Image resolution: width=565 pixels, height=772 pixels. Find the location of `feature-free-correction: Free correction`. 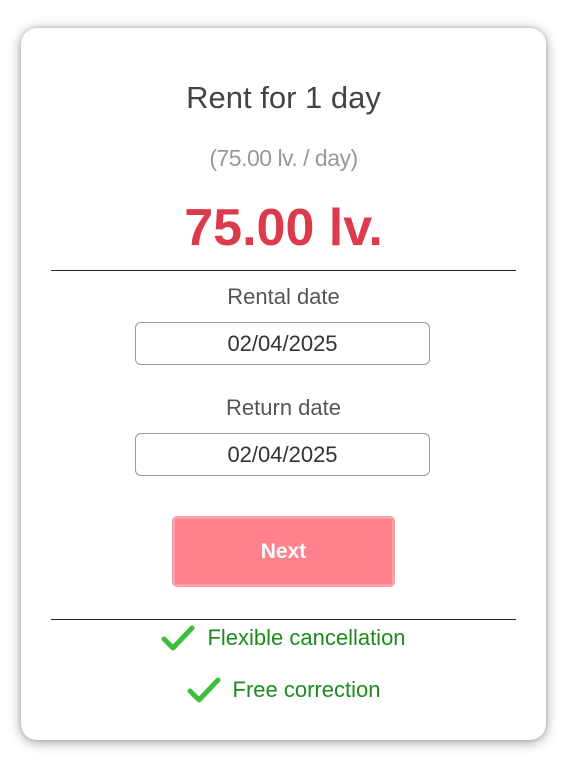

feature-free-correction: Free correction is located at coordinates (283, 690).